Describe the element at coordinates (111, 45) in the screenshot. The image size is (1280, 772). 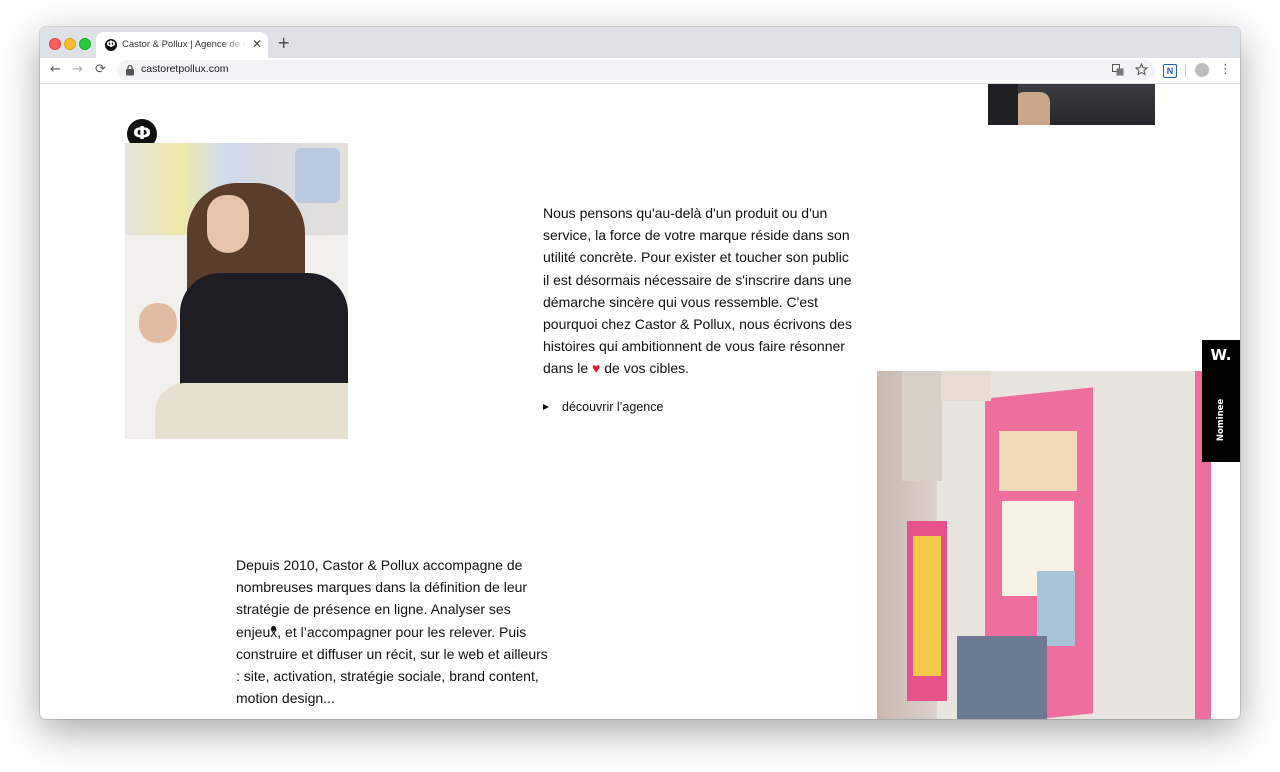
I see `site-favicon-icon: Ф` at that location.